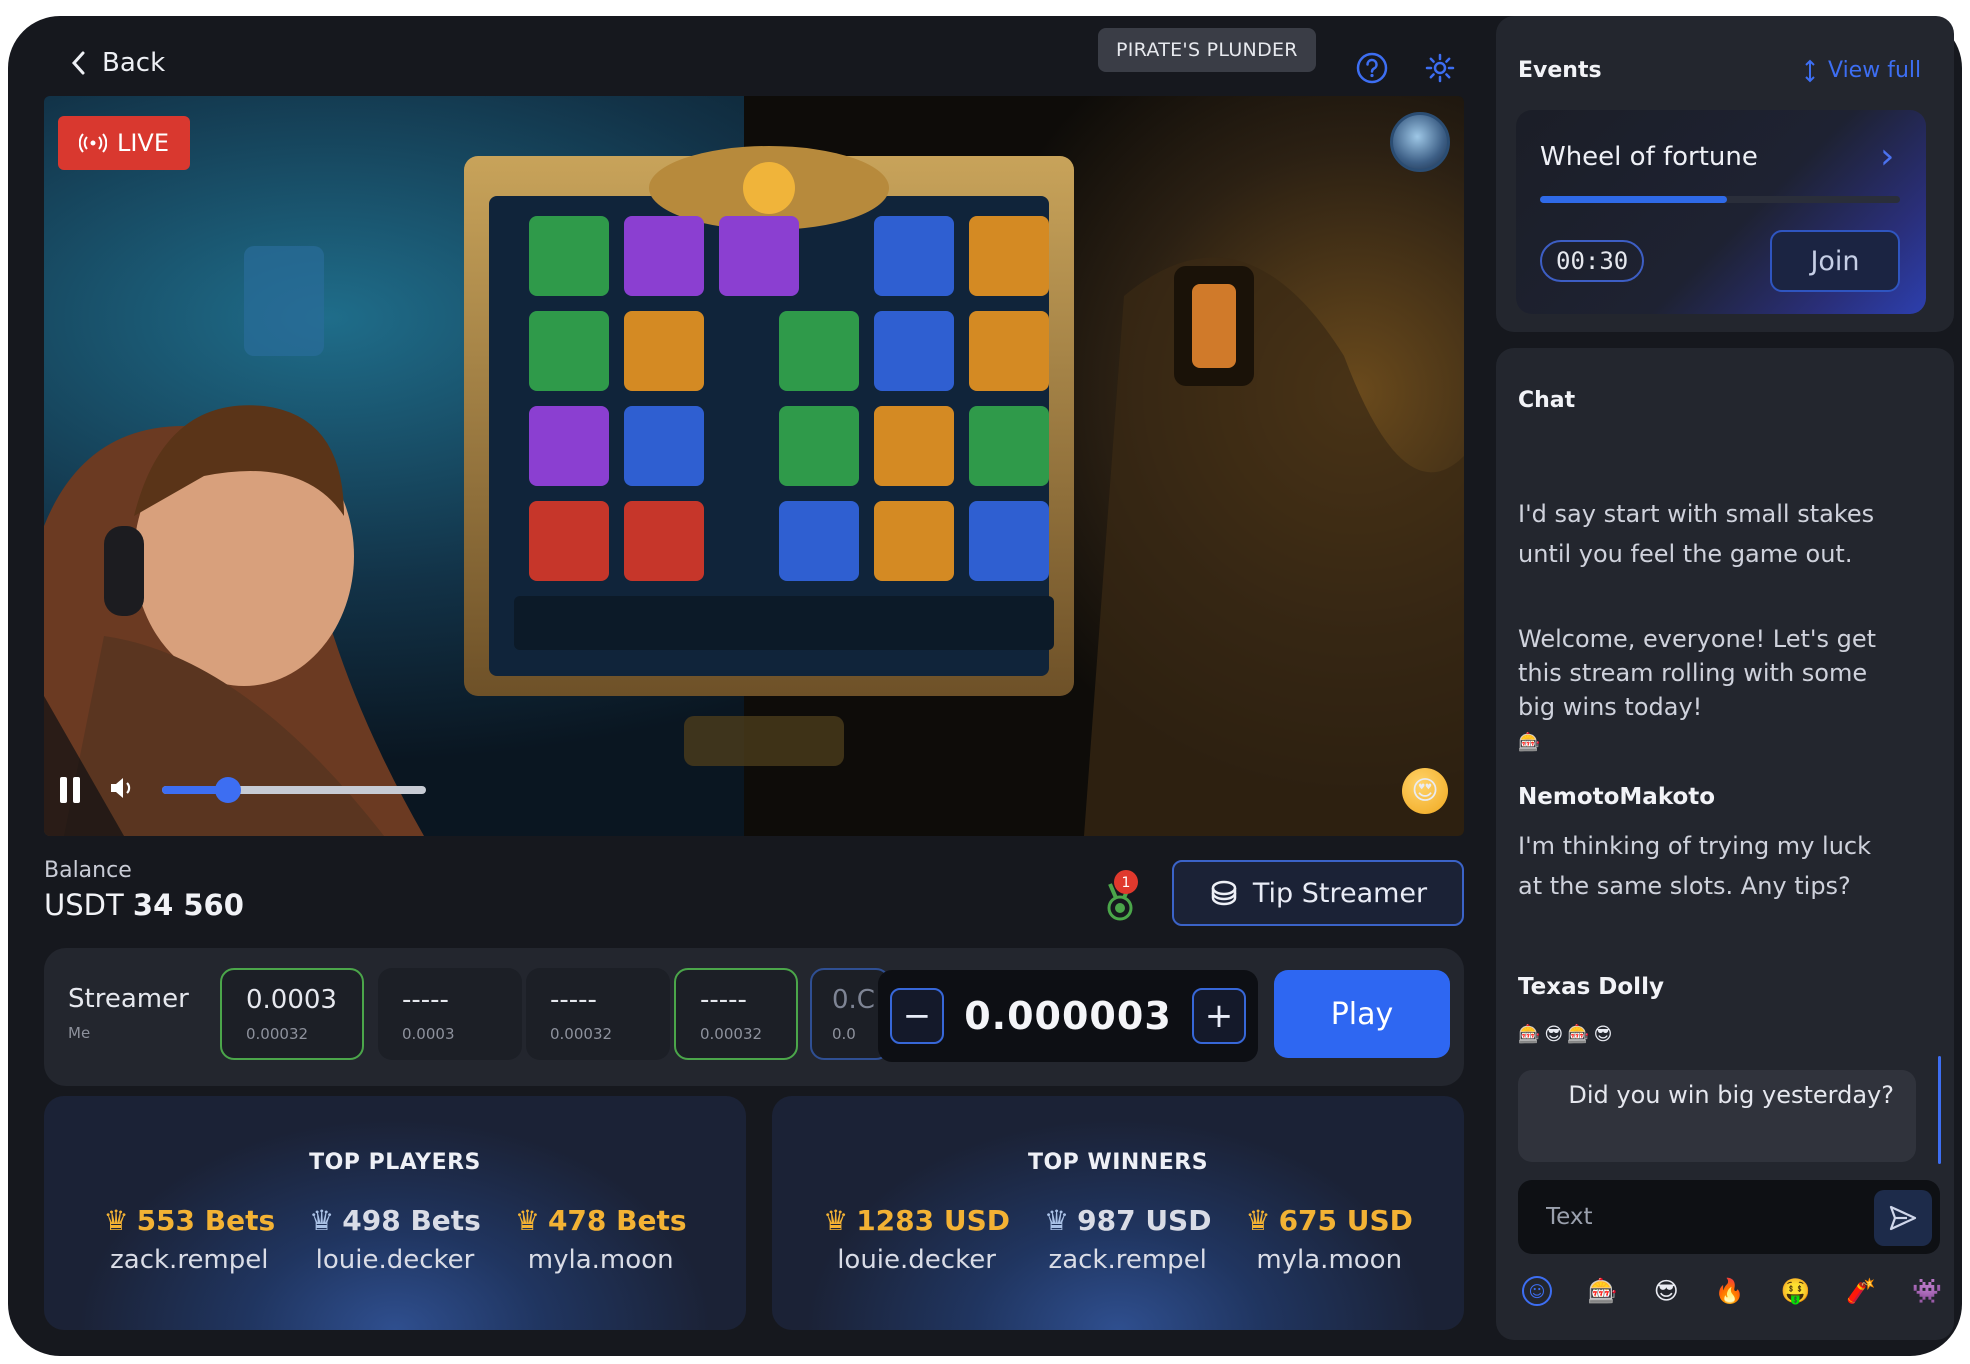 This screenshot has height=1364, width=1970. Describe the element at coordinates (134, 63) in the screenshot. I see `back-label: Back` at that location.